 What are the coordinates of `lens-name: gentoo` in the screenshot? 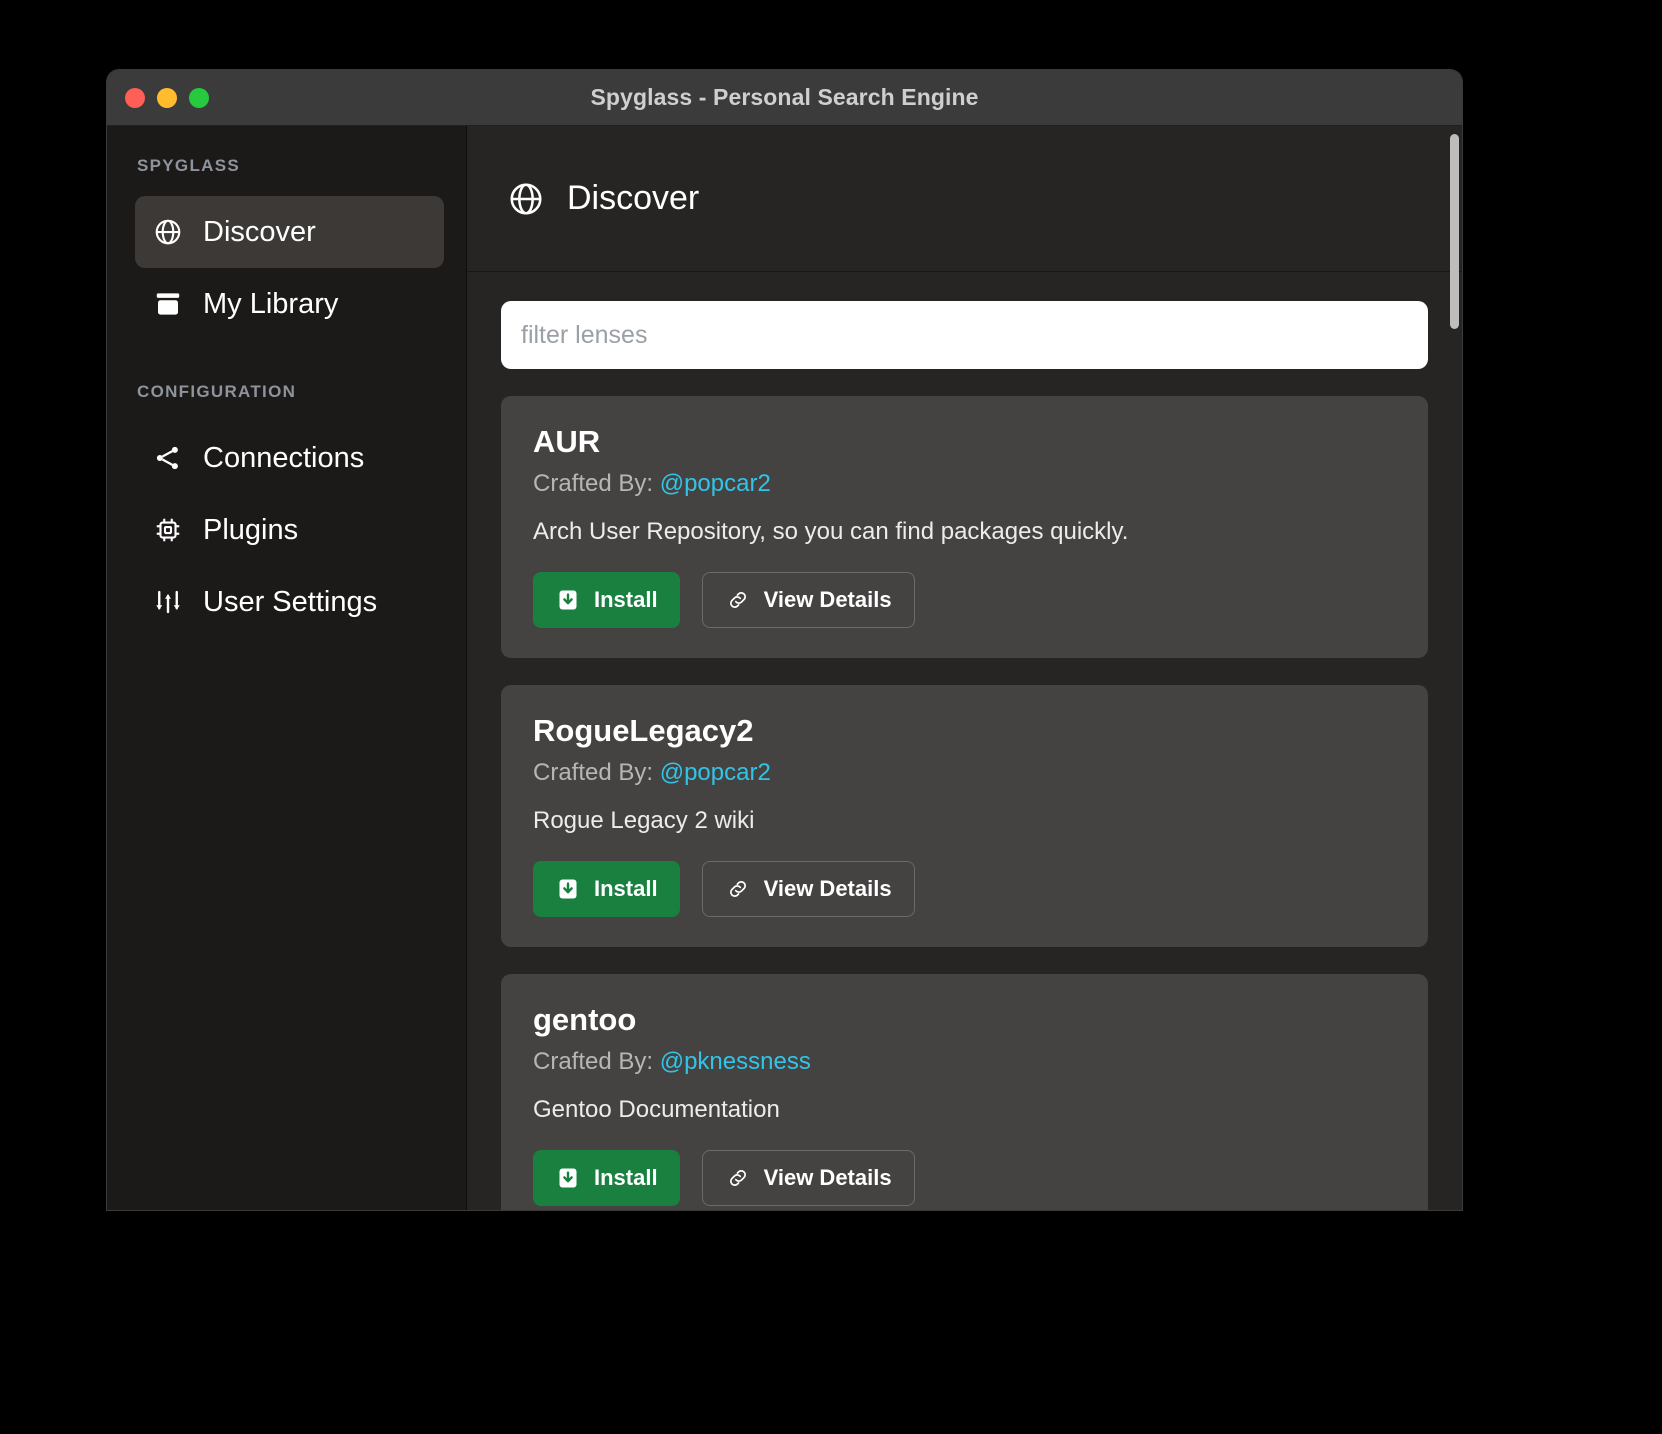 It's located at (585, 1019).